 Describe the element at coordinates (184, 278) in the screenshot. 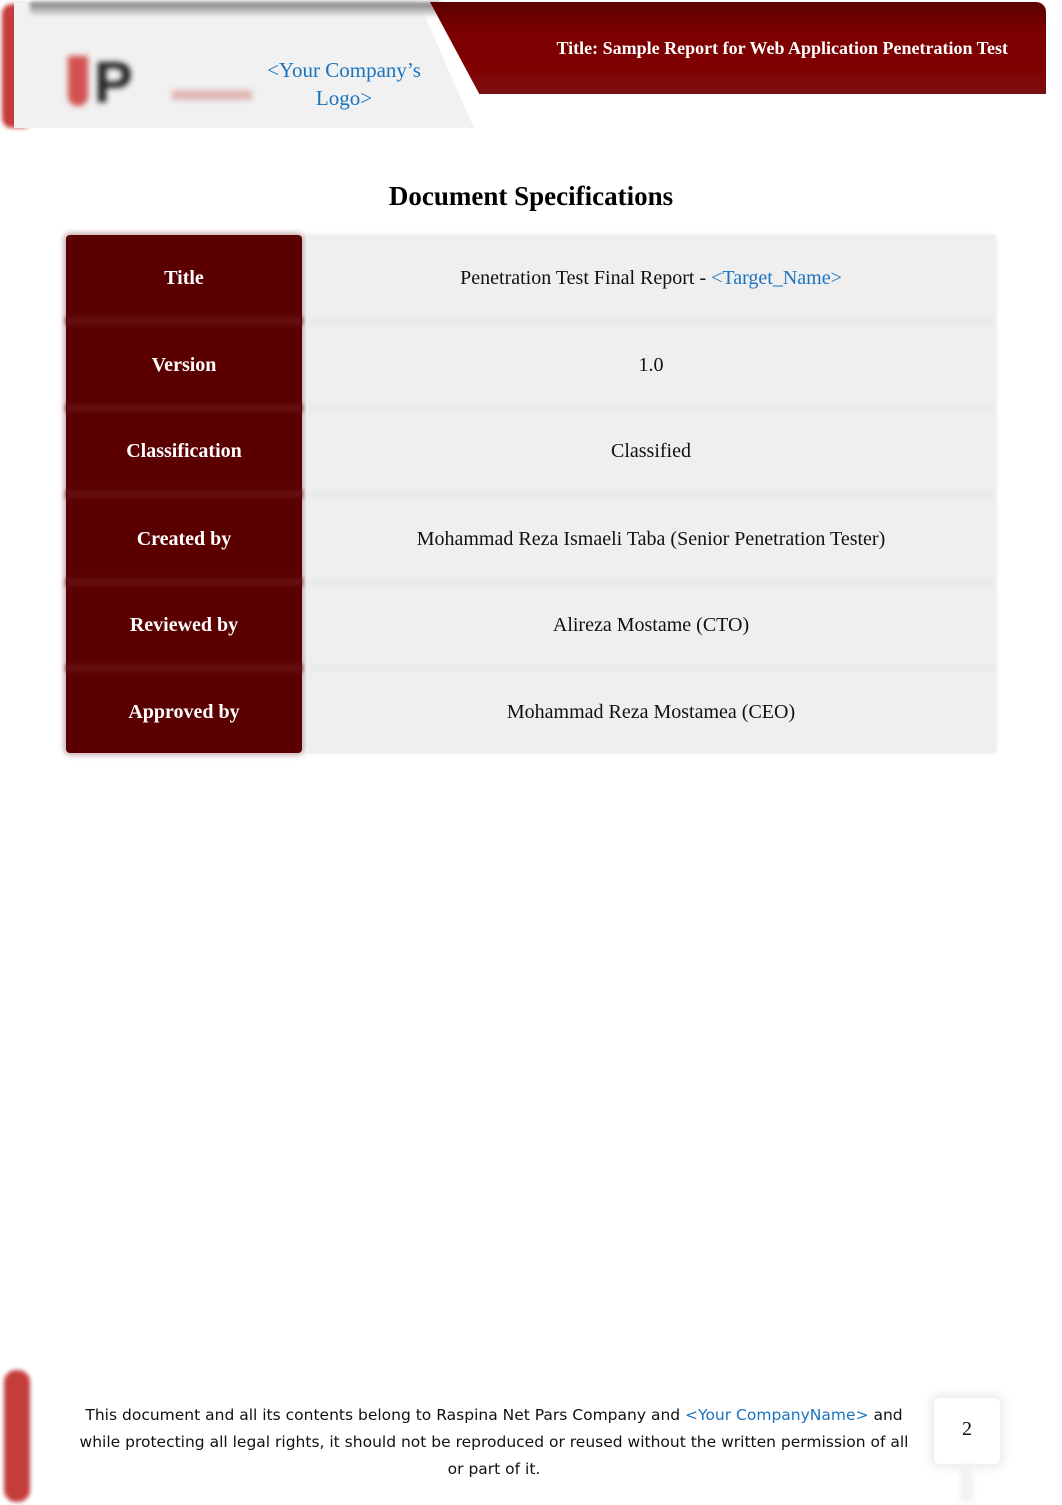

I see `row-label: Title` at that location.